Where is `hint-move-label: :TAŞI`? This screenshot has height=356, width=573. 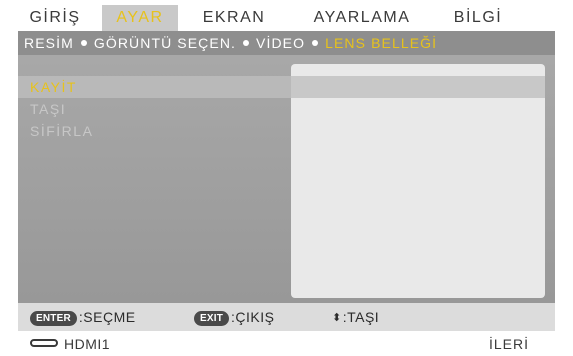 hint-move-label: :TAŞI is located at coordinates (361, 317).